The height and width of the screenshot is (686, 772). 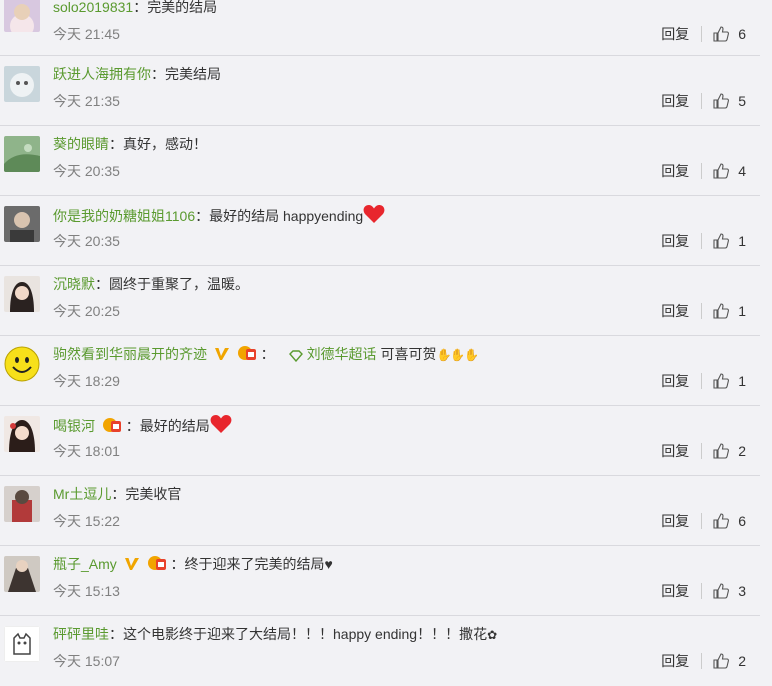 I want to click on like-count: 4, so click(x=742, y=171).